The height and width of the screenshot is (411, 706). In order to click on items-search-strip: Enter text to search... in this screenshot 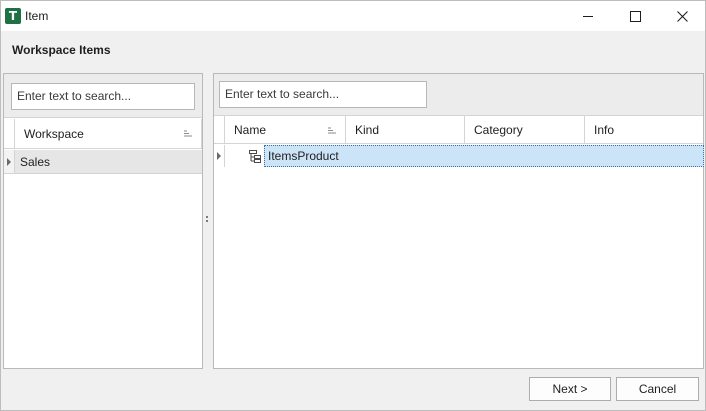, I will do `click(458, 95)`.